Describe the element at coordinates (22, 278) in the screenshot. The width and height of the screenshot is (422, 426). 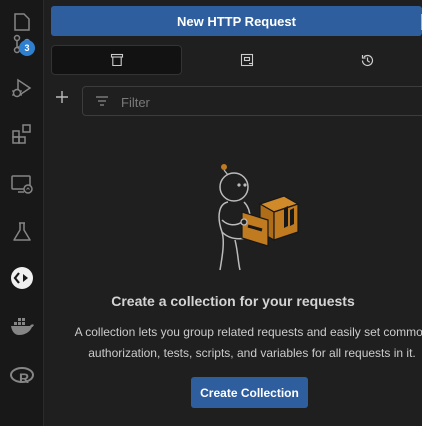
I see `http-client-icon` at that location.